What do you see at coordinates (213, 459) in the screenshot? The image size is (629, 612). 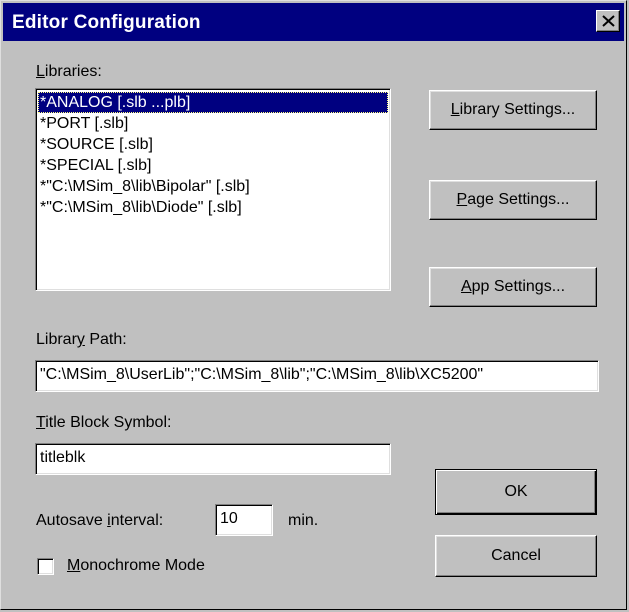 I see `title-block-symbol-input: titleblk` at bounding box center [213, 459].